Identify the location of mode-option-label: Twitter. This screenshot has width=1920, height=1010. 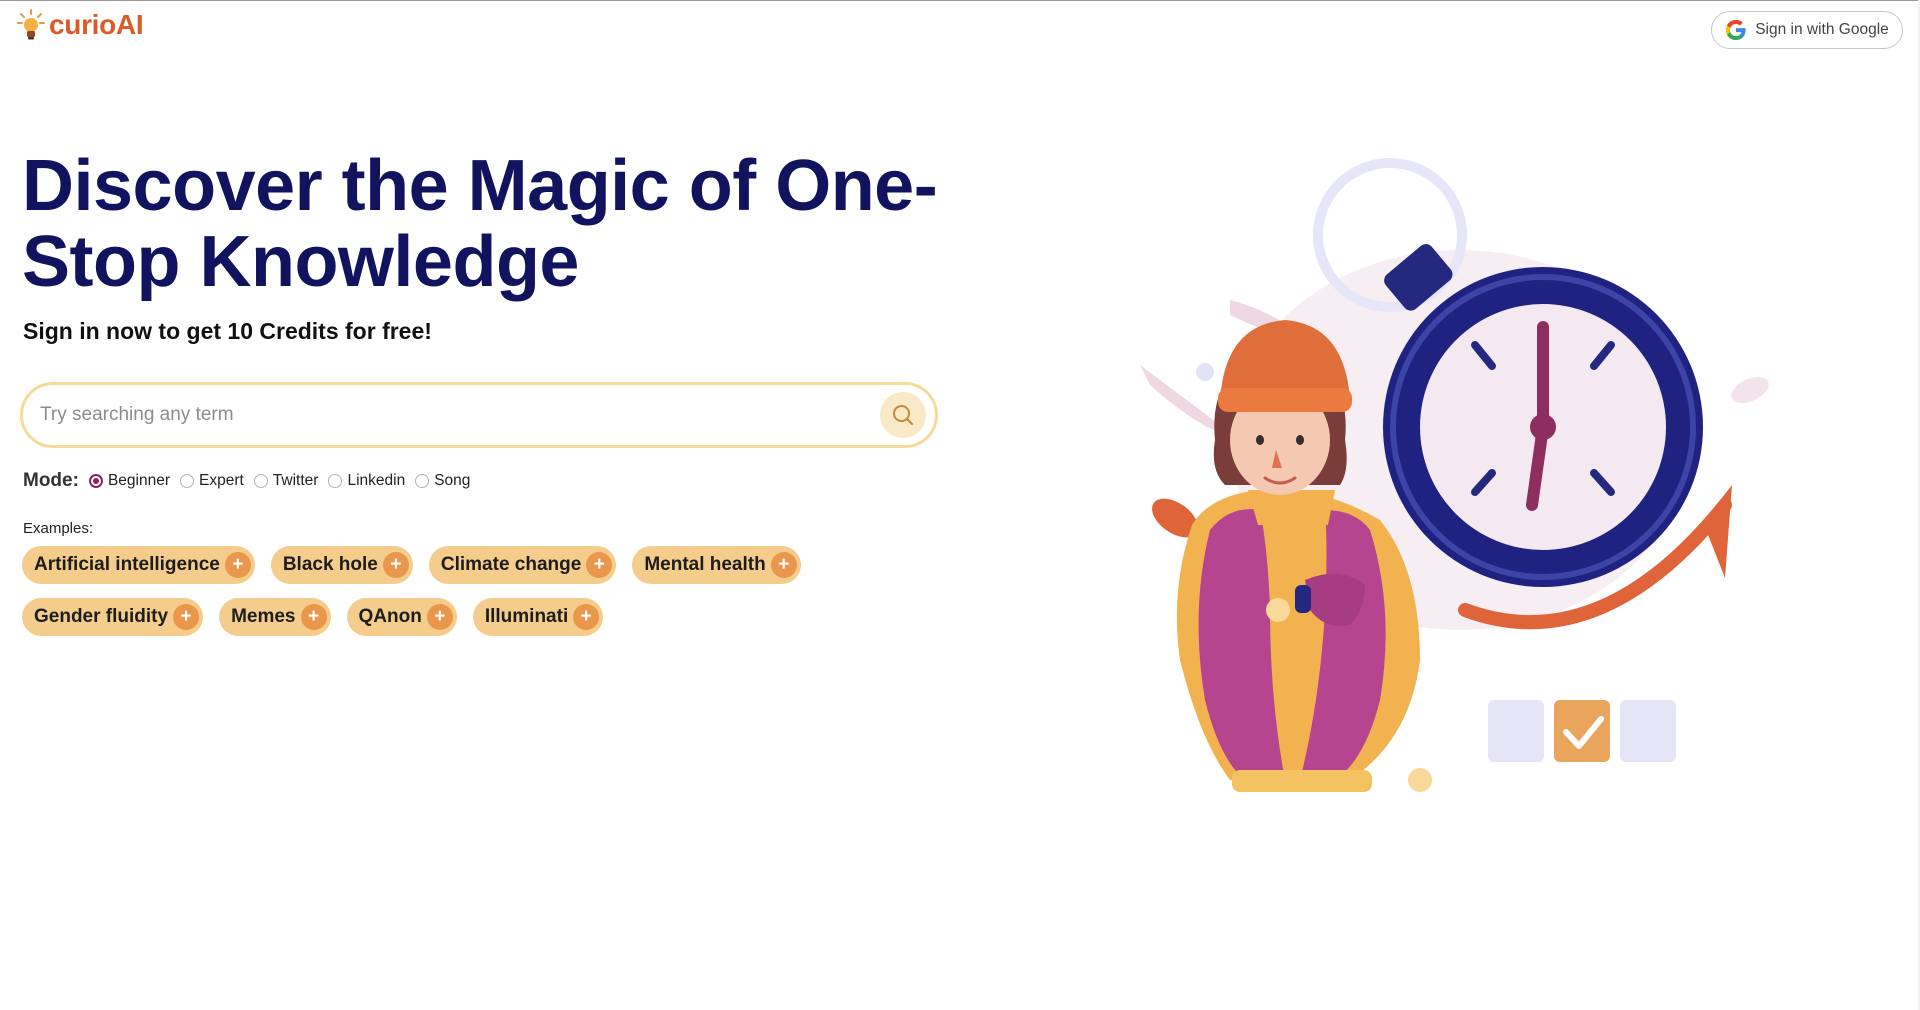
(295, 480).